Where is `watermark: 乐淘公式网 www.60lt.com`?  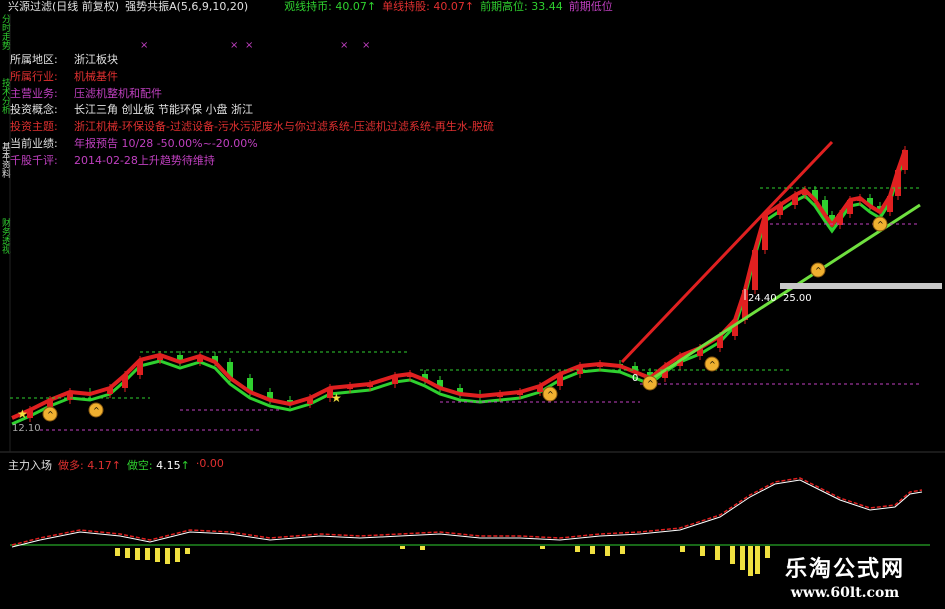 watermark: 乐淘公式网 www.60lt.com is located at coordinates (845, 582).